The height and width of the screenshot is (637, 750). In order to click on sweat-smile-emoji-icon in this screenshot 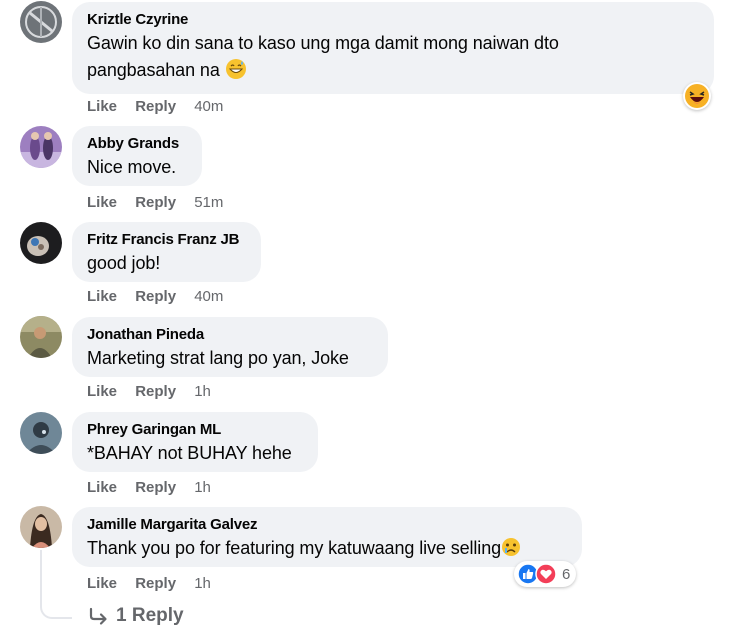, I will do `click(235, 69)`.